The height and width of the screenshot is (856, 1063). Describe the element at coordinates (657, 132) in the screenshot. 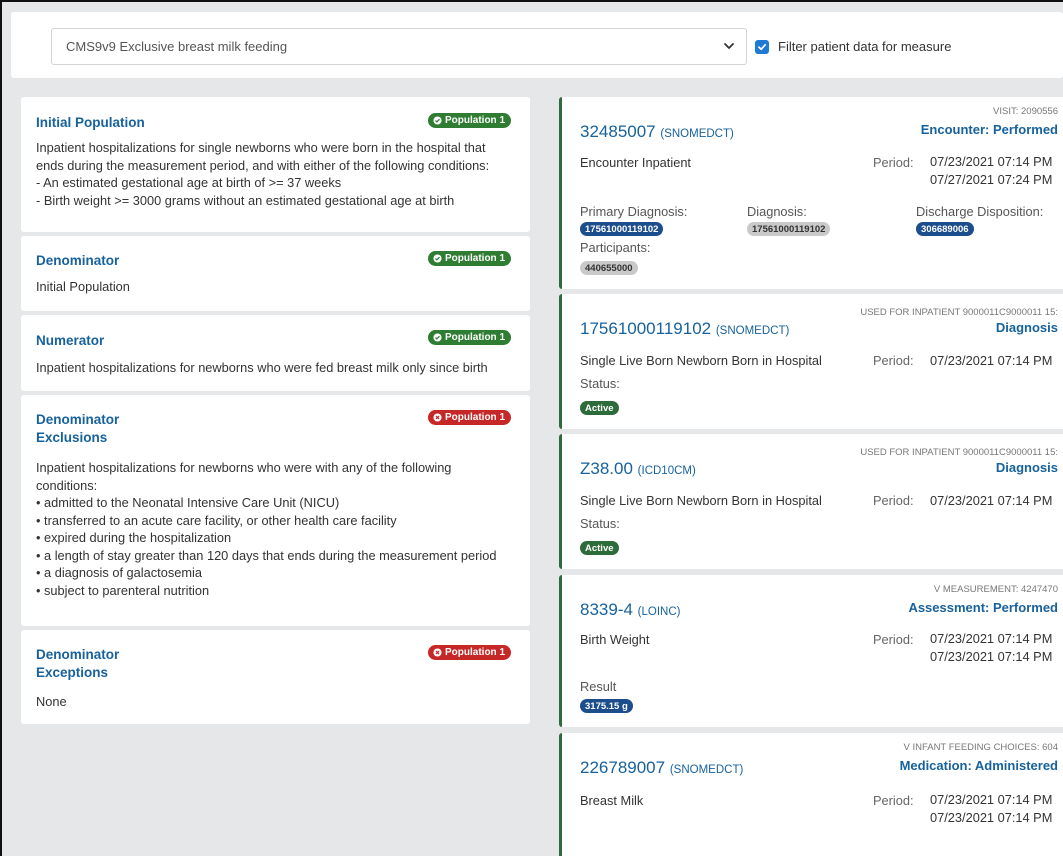

I see `element-code: 32485007 (SNOMEDCT)` at that location.